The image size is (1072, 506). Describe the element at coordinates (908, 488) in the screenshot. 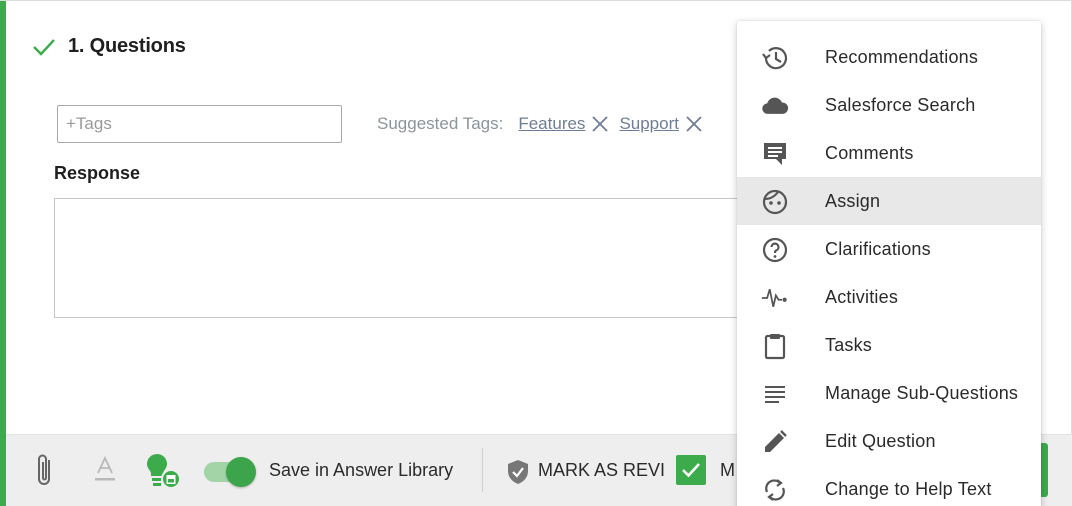

I see `menu-item-label: Change to Help Text` at that location.